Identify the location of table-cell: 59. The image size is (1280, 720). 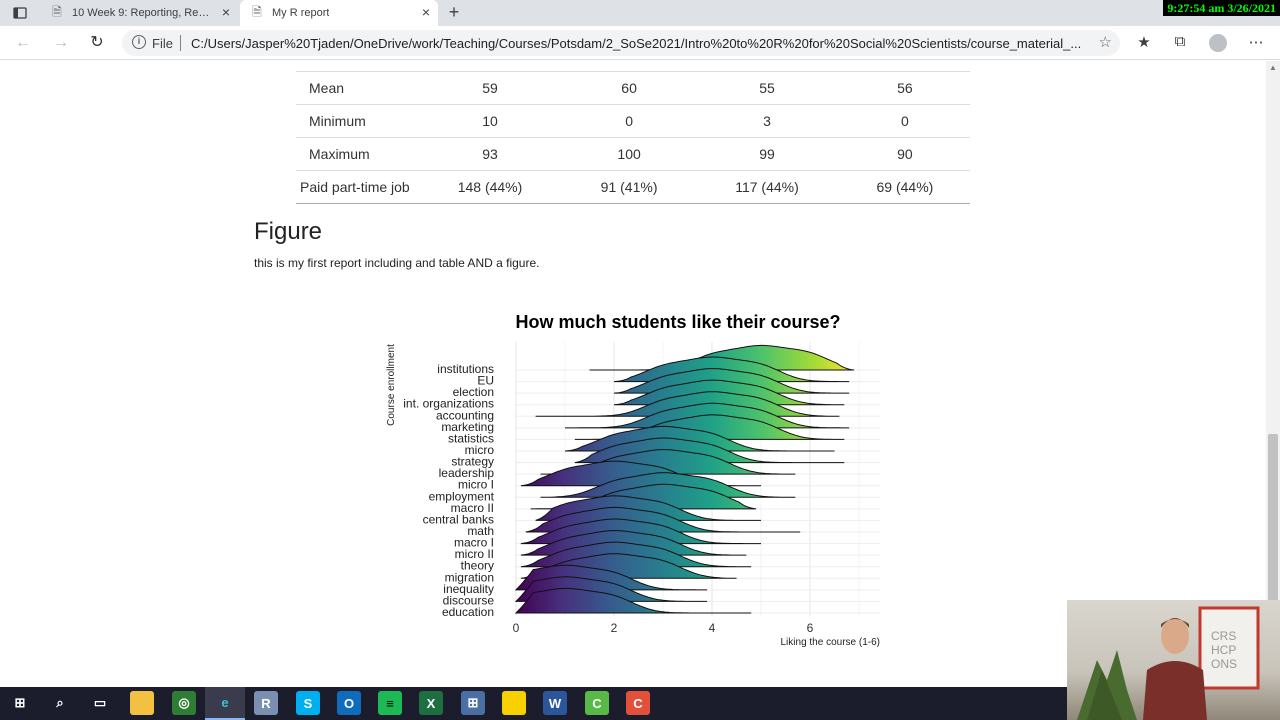
(490, 88).